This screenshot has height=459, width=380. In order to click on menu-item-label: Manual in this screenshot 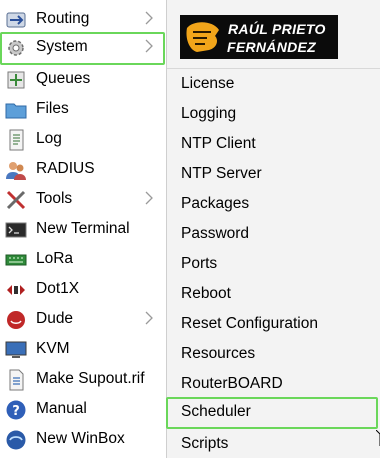, I will do `click(61, 408)`.